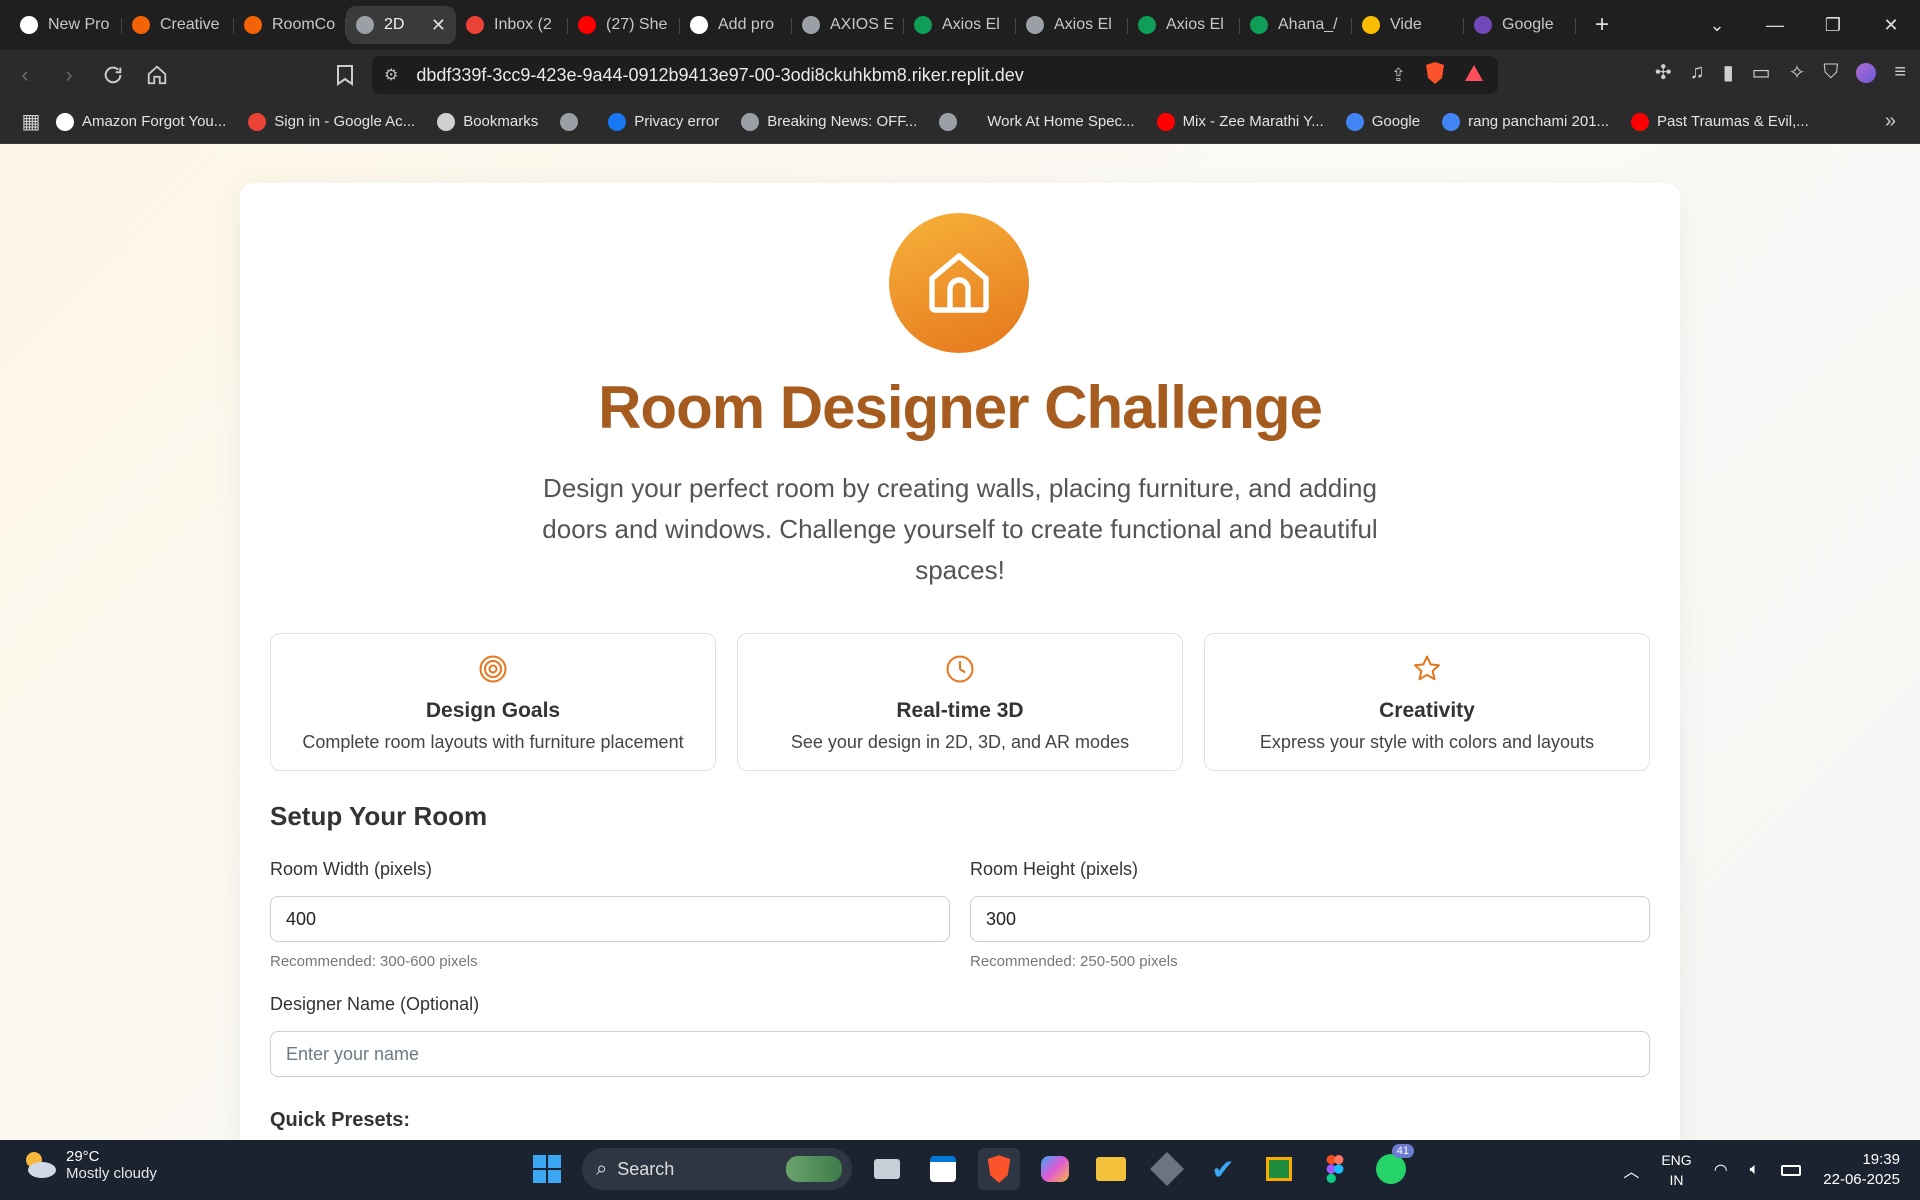  What do you see at coordinates (1279, 1169) in the screenshot?
I see `classroom-button` at bounding box center [1279, 1169].